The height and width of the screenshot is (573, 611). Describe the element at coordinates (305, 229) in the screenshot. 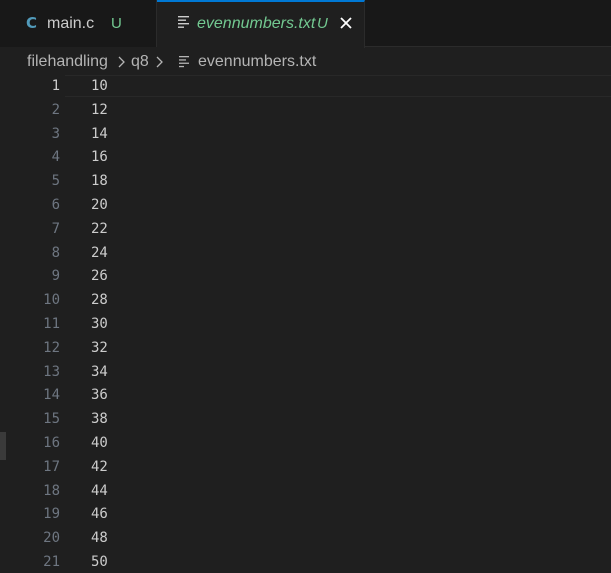

I see `editor-line: 7 22` at that location.